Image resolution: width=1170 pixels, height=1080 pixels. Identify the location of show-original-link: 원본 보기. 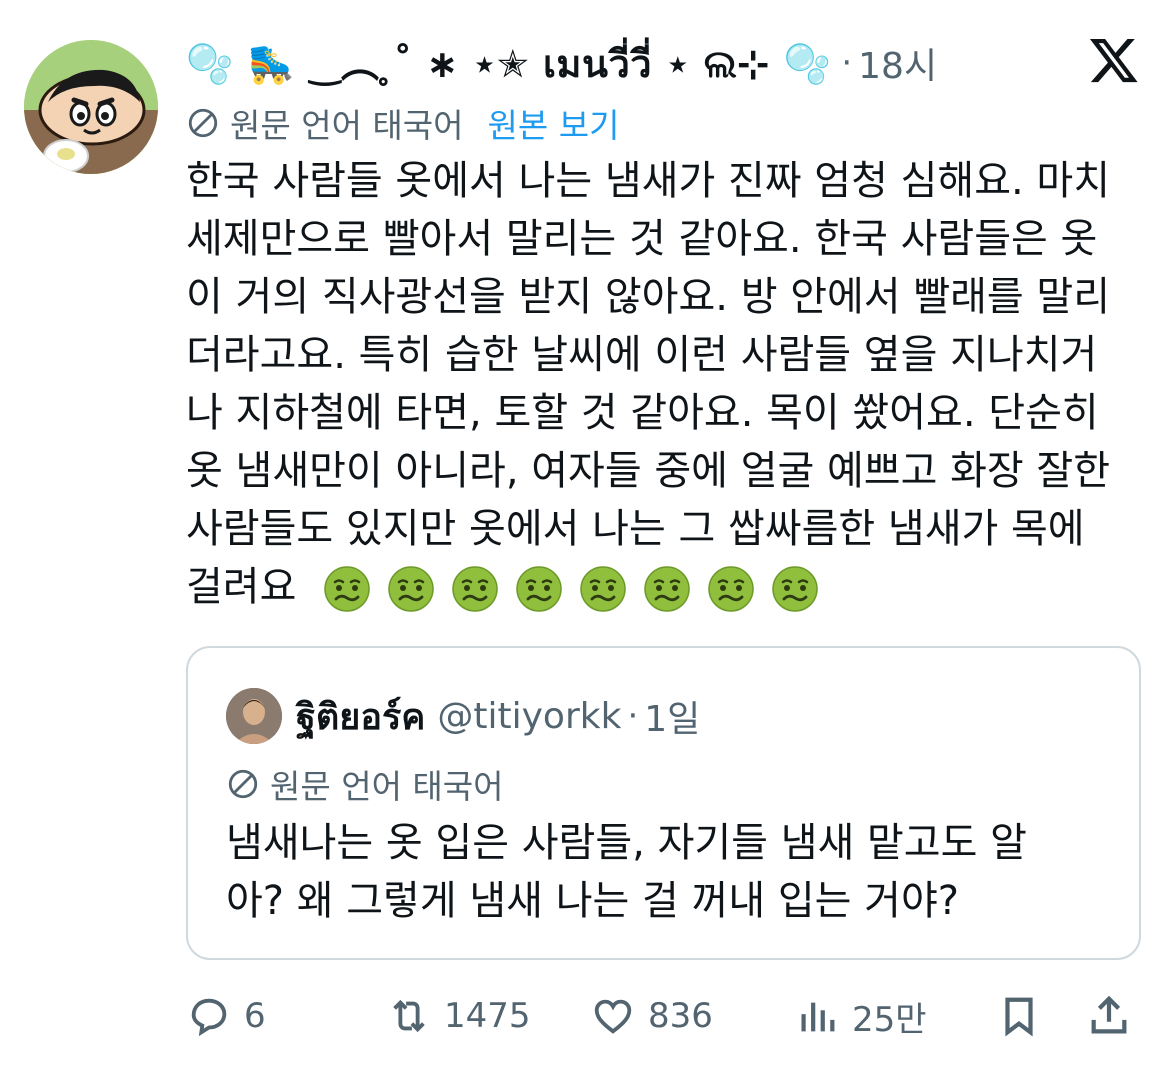
(554, 123).